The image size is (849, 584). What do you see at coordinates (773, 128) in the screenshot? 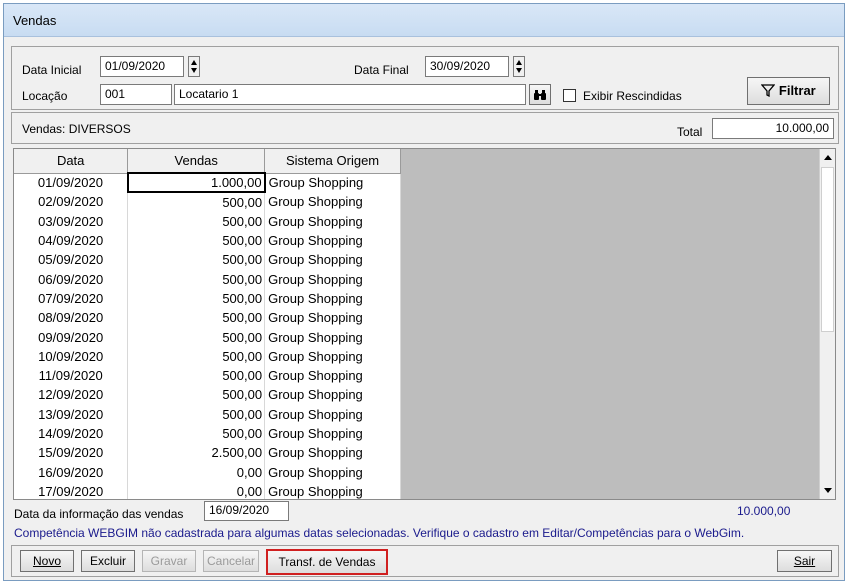
I see `total-field: 10.000,00` at bounding box center [773, 128].